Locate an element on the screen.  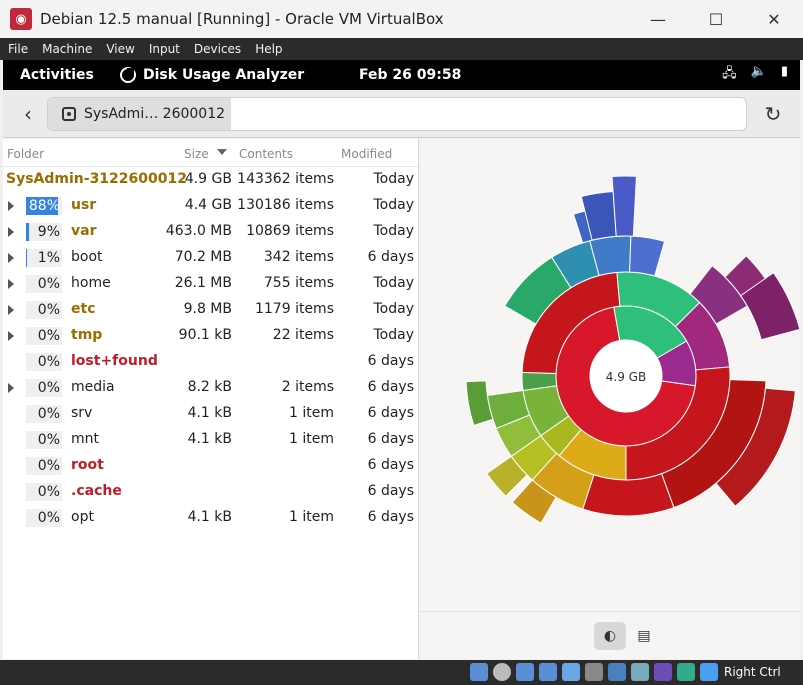
folder-name: srv is located at coordinates (82, 413).